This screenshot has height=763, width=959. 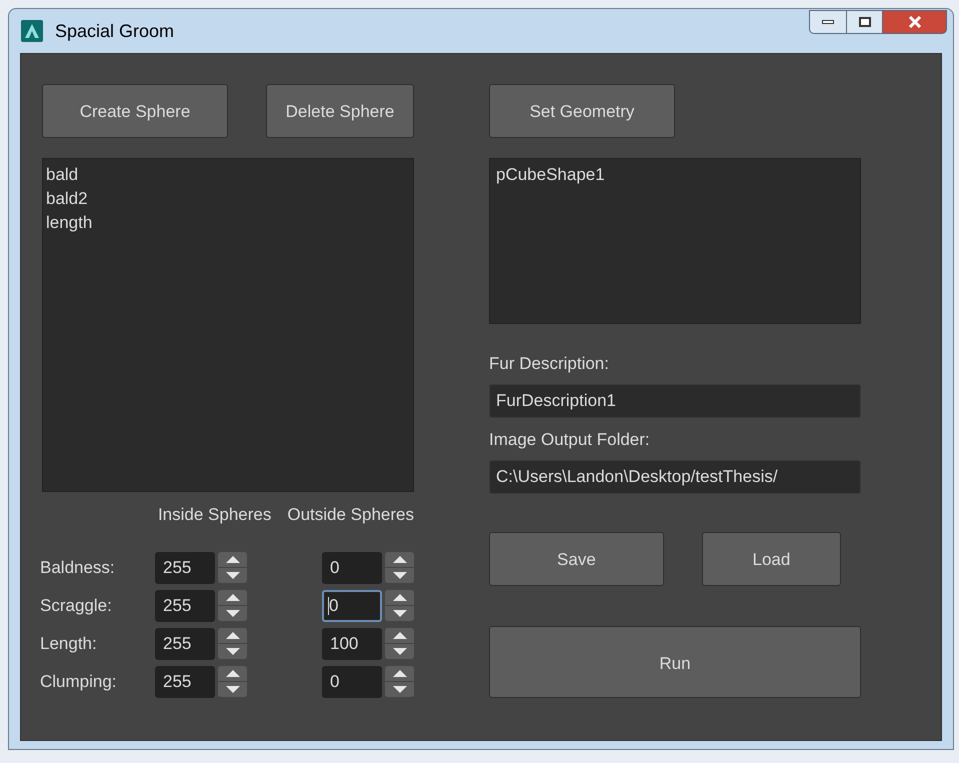 I want to click on save-button: Save, so click(x=576, y=559).